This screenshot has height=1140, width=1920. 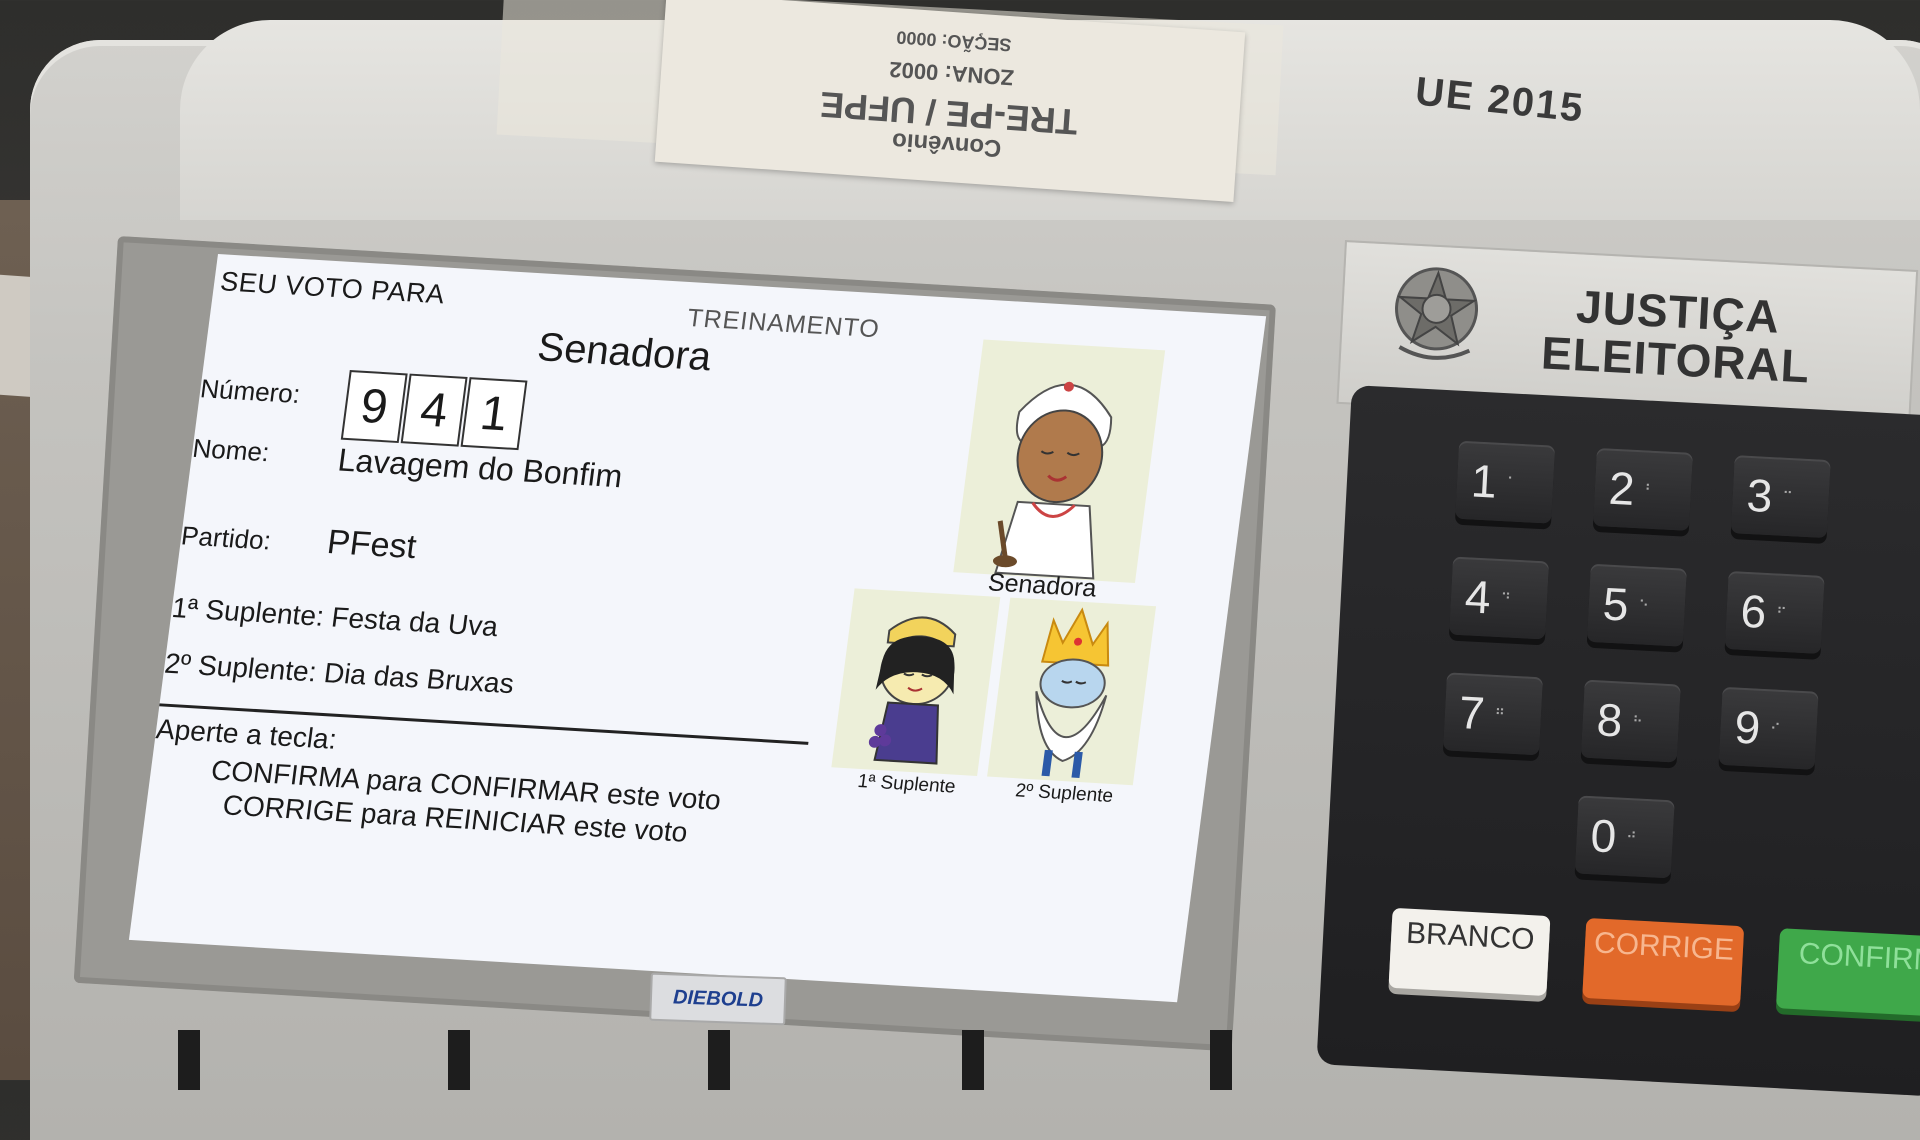 I want to click on brand-plaque: DIEBOLD, so click(x=718, y=999).